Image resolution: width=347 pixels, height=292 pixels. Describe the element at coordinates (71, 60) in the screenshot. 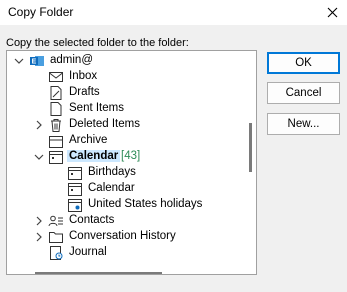

I see `account-label: admin@` at that location.